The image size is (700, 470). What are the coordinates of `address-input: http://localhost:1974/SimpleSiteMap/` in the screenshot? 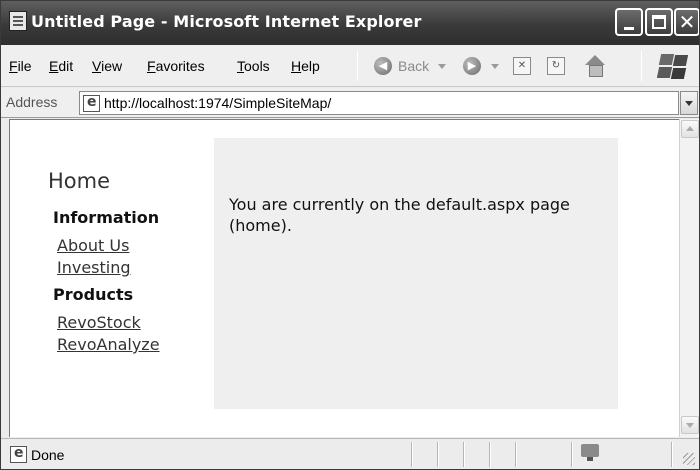 It's located at (379, 103).